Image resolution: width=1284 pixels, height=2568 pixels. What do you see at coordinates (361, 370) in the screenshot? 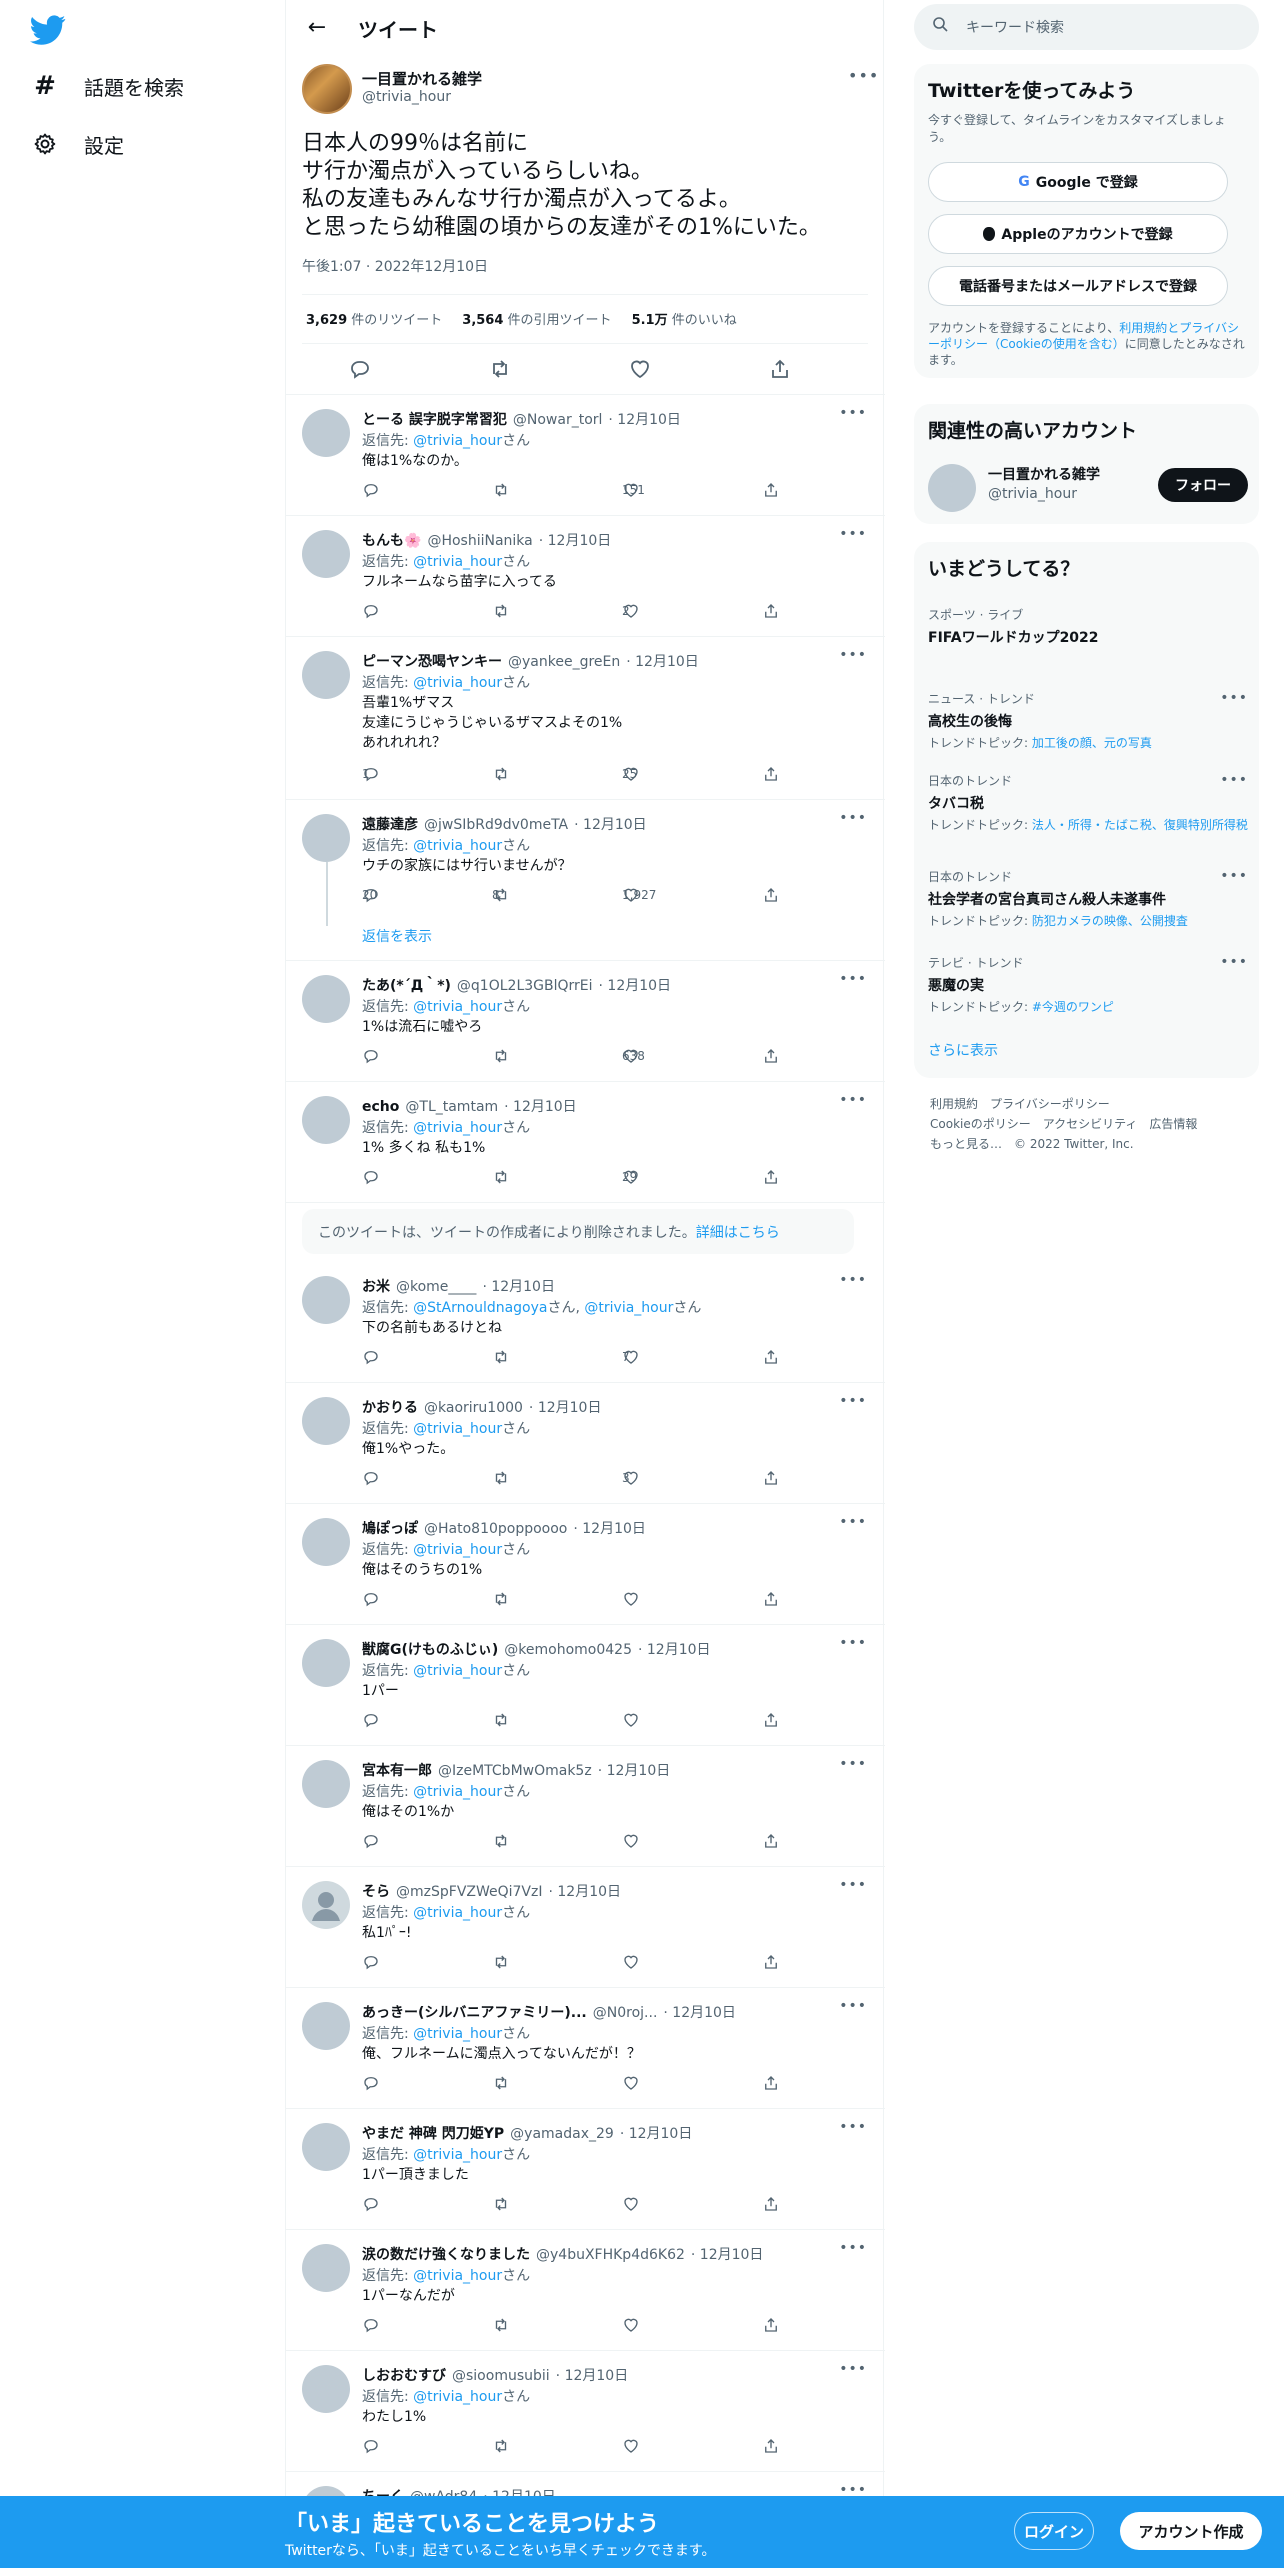
I see `reply-icon` at bounding box center [361, 370].